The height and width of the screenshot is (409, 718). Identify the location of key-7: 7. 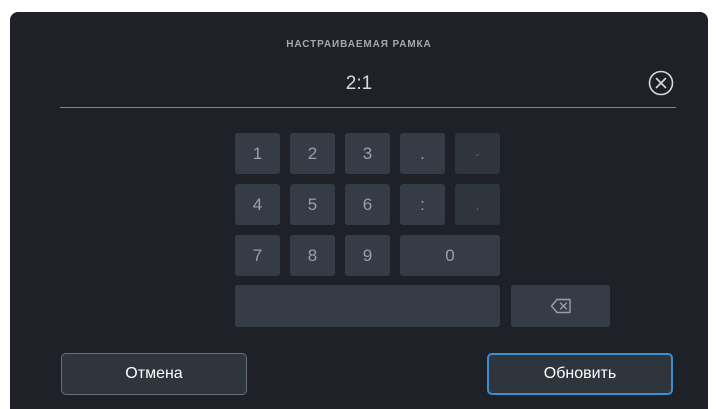
(257, 255).